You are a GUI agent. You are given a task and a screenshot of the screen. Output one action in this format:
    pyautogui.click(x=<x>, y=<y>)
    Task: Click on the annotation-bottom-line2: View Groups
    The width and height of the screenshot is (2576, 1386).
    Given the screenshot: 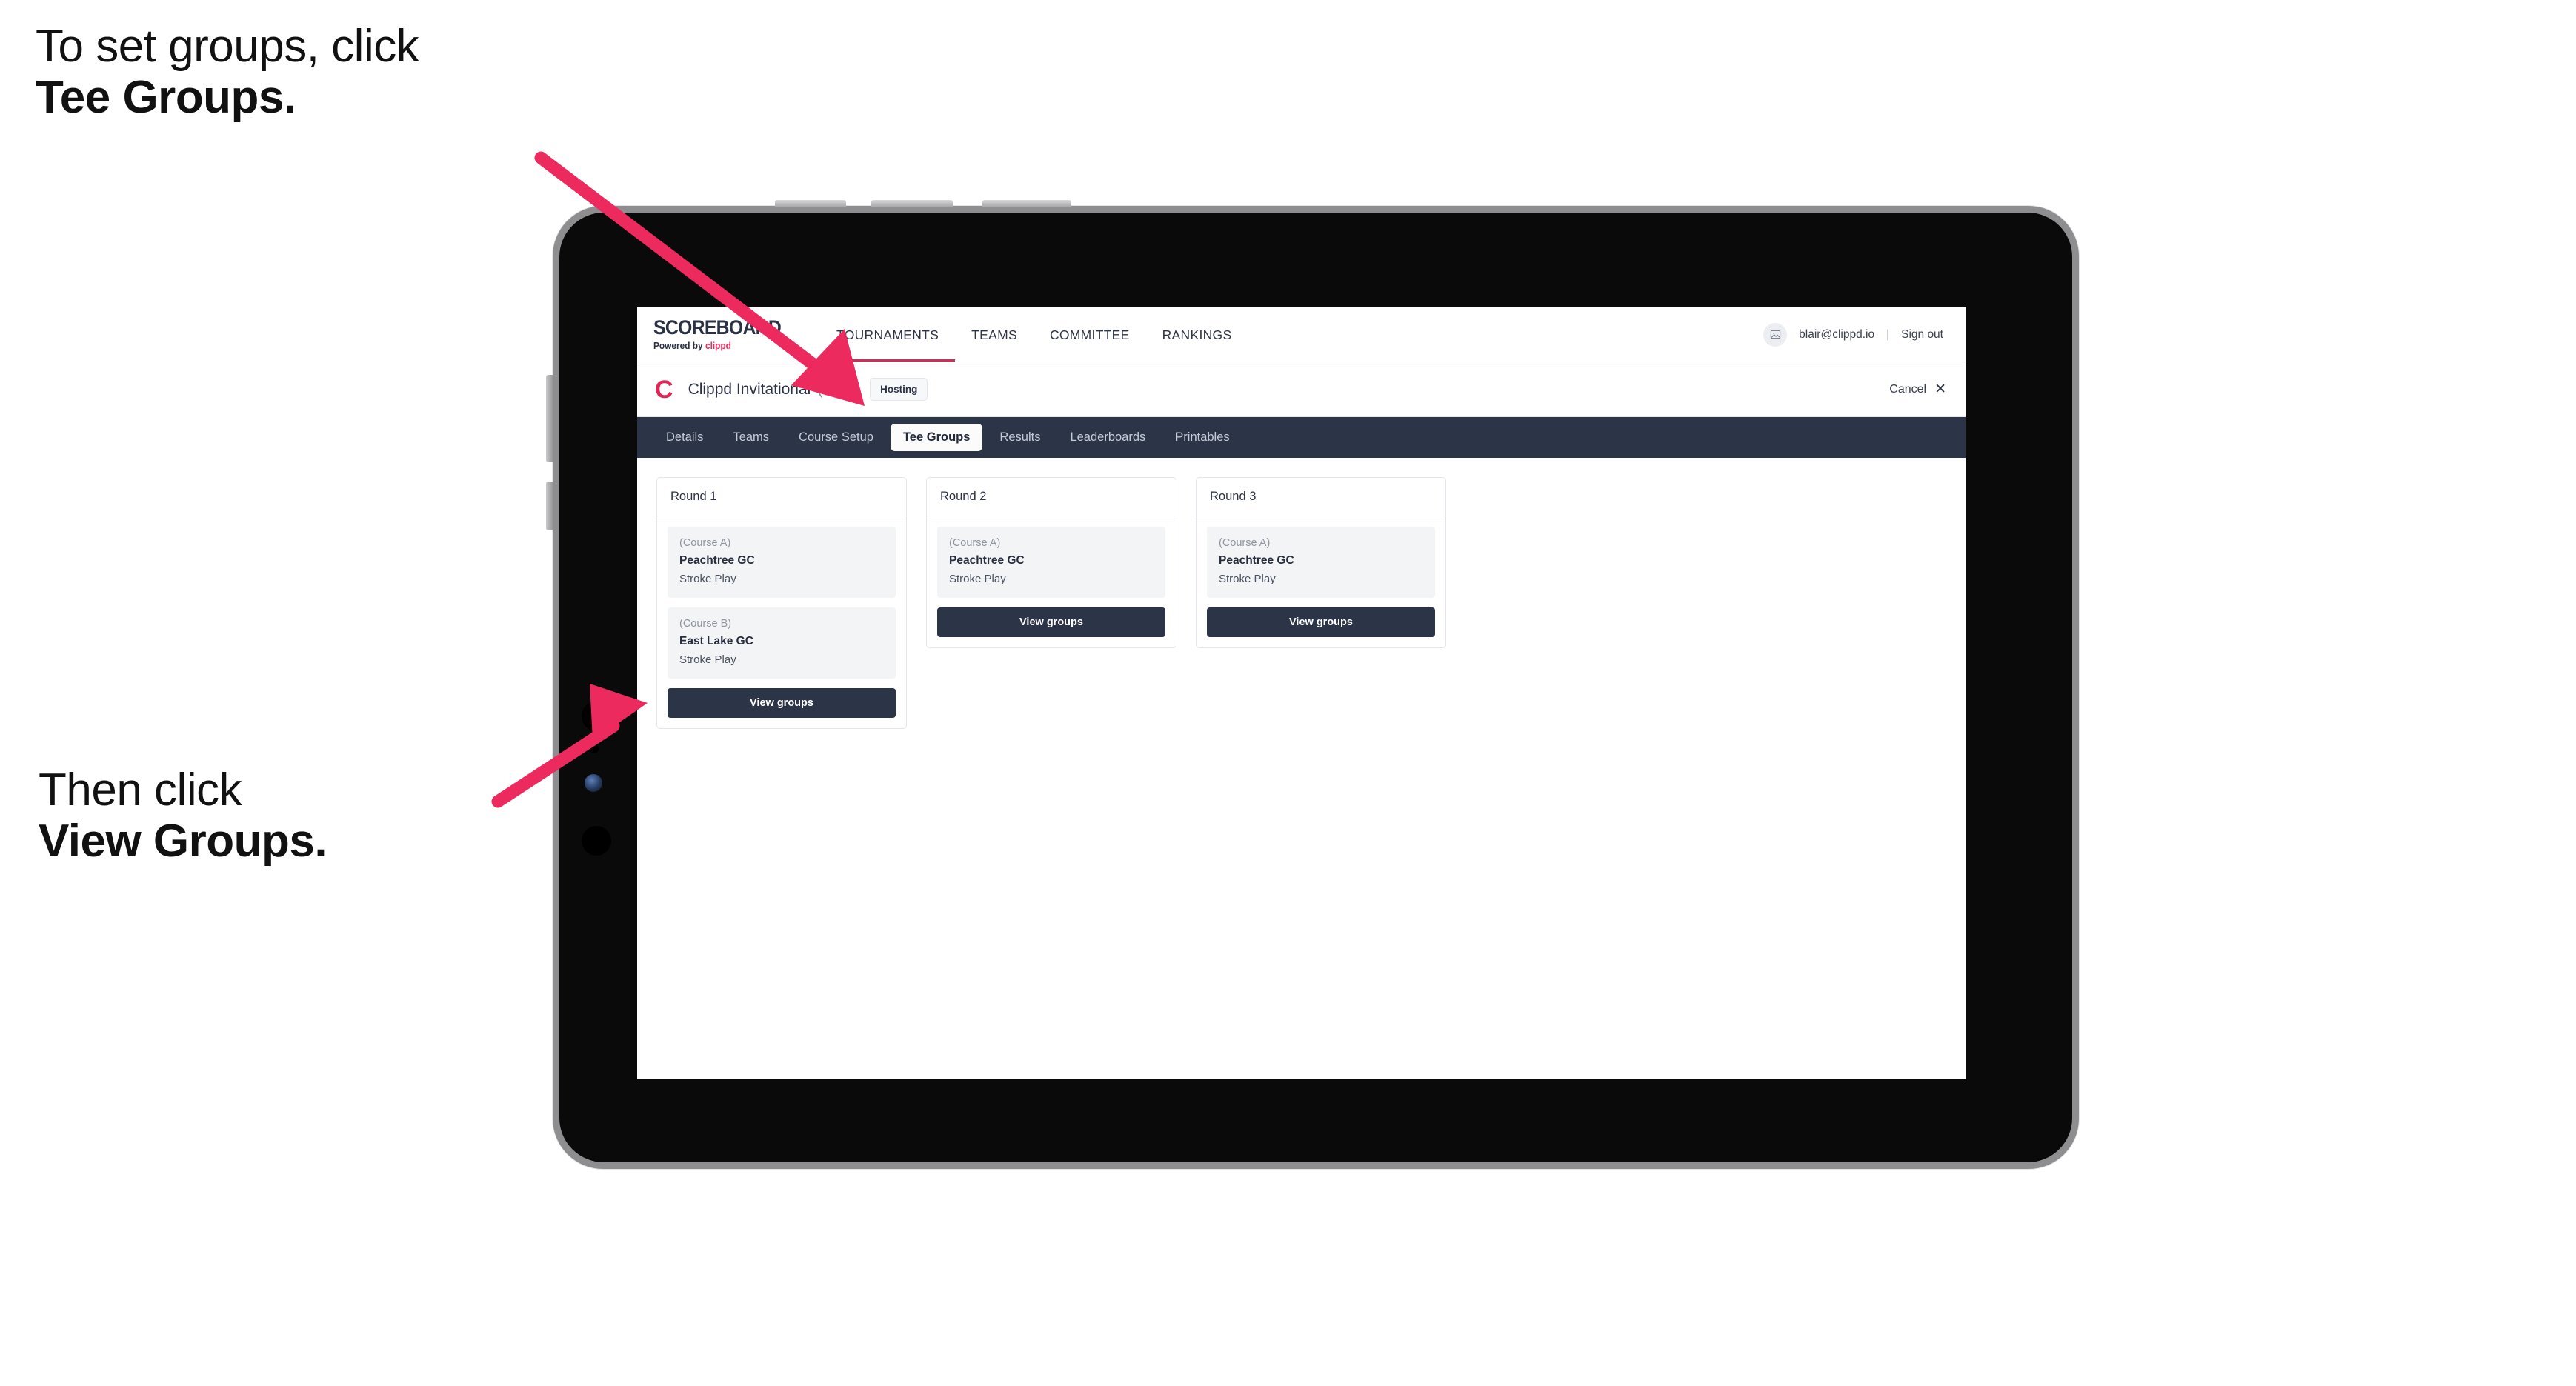 What is the action you would take?
    pyautogui.click(x=177, y=841)
    